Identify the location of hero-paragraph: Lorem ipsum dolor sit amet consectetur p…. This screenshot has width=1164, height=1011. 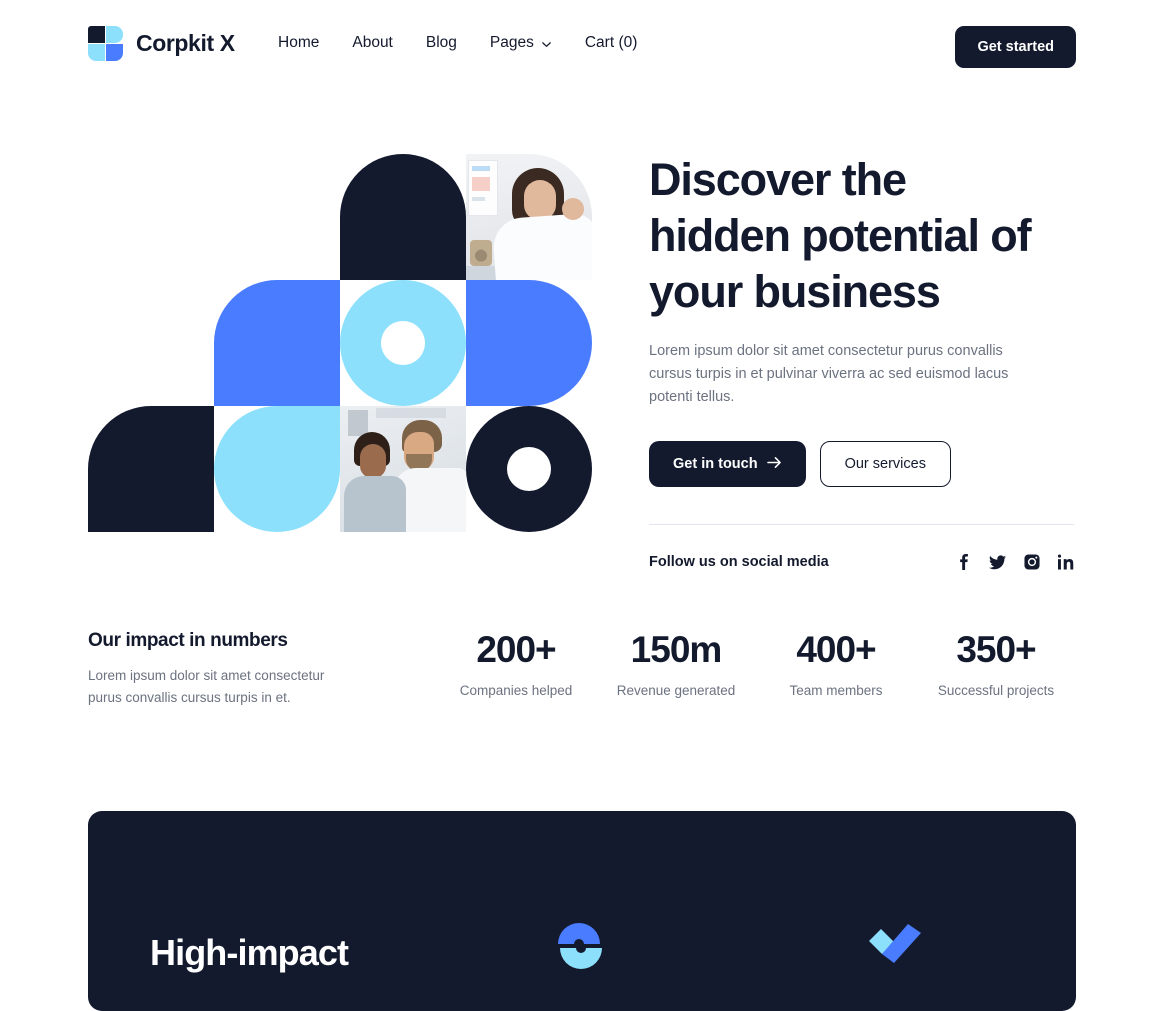
(829, 374).